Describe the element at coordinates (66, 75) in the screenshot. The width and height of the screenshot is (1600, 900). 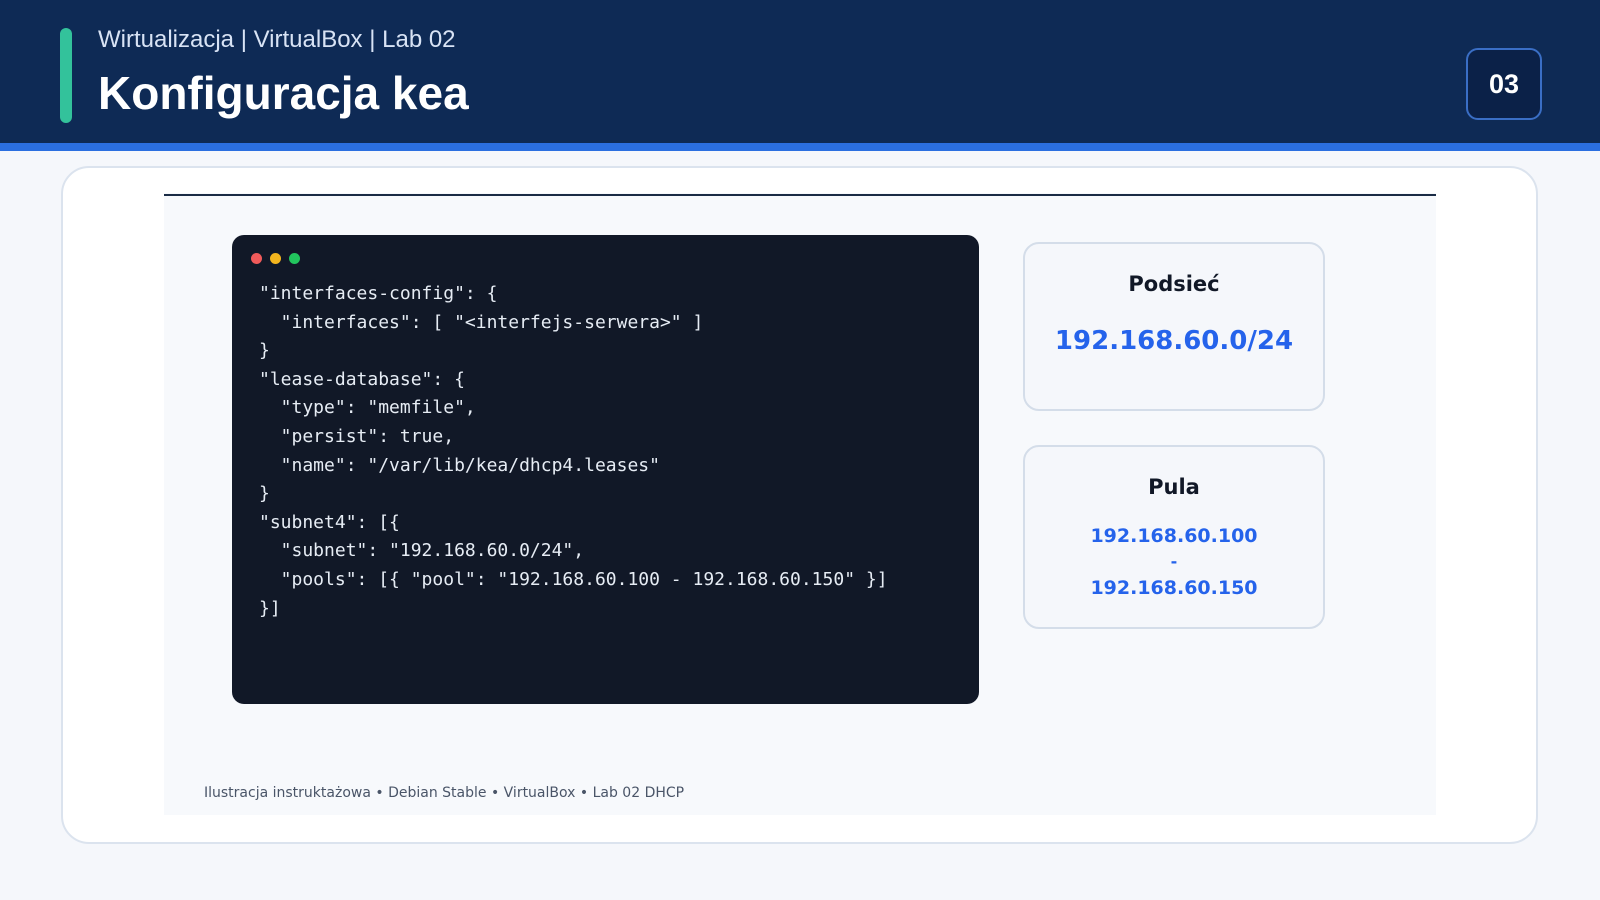
I see `accent-bar` at that location.